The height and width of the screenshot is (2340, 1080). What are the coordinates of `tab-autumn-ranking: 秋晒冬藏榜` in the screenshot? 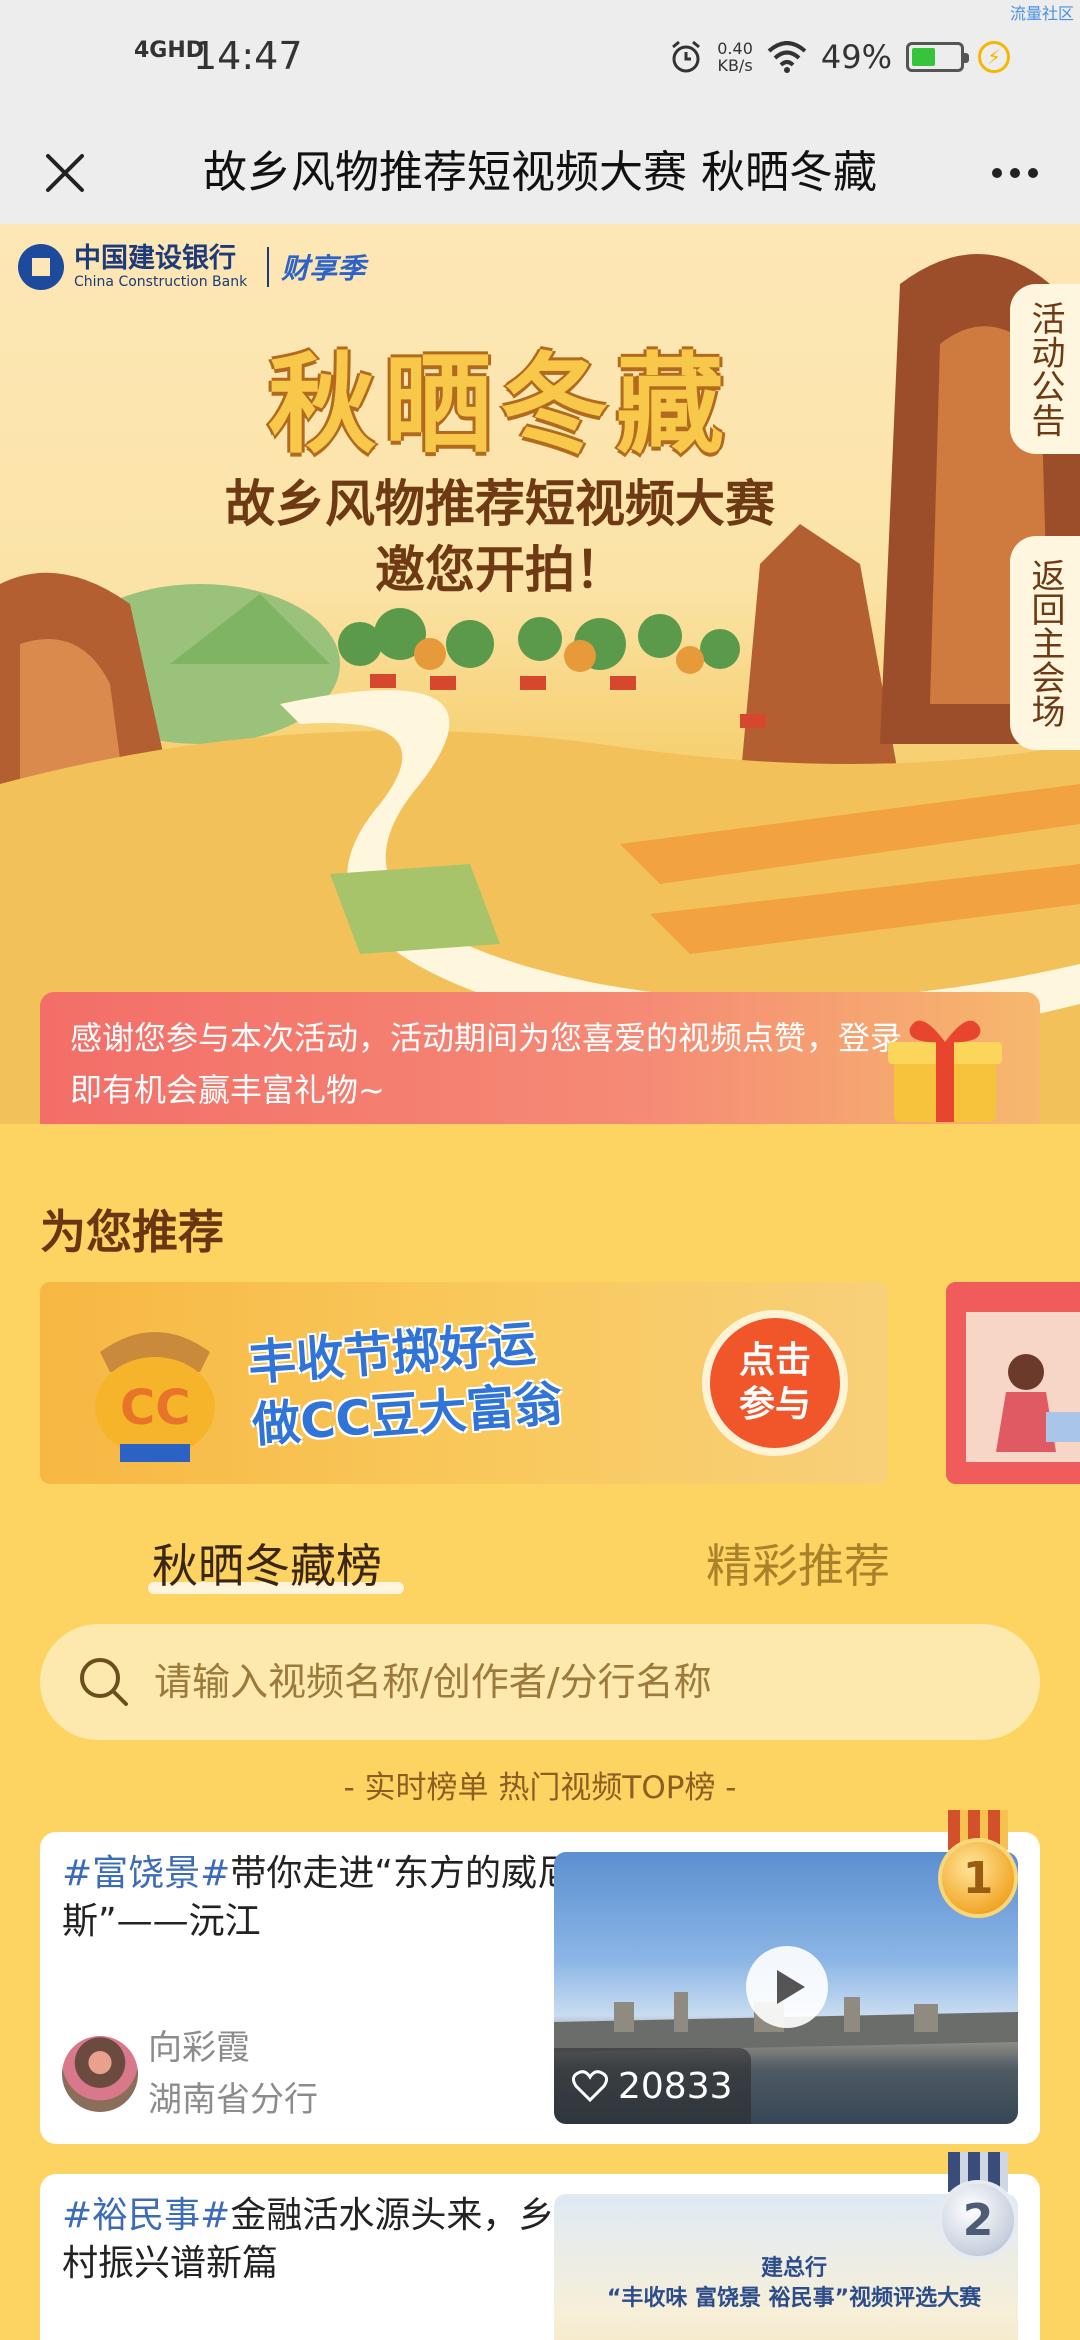 It's located at (267, 1563).